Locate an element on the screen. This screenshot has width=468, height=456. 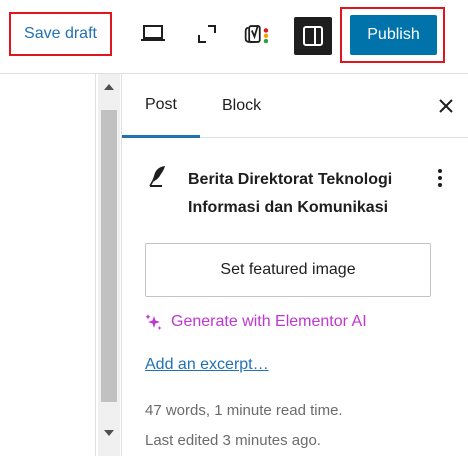
more-vertical-icon is located at coordinates (440, 178).